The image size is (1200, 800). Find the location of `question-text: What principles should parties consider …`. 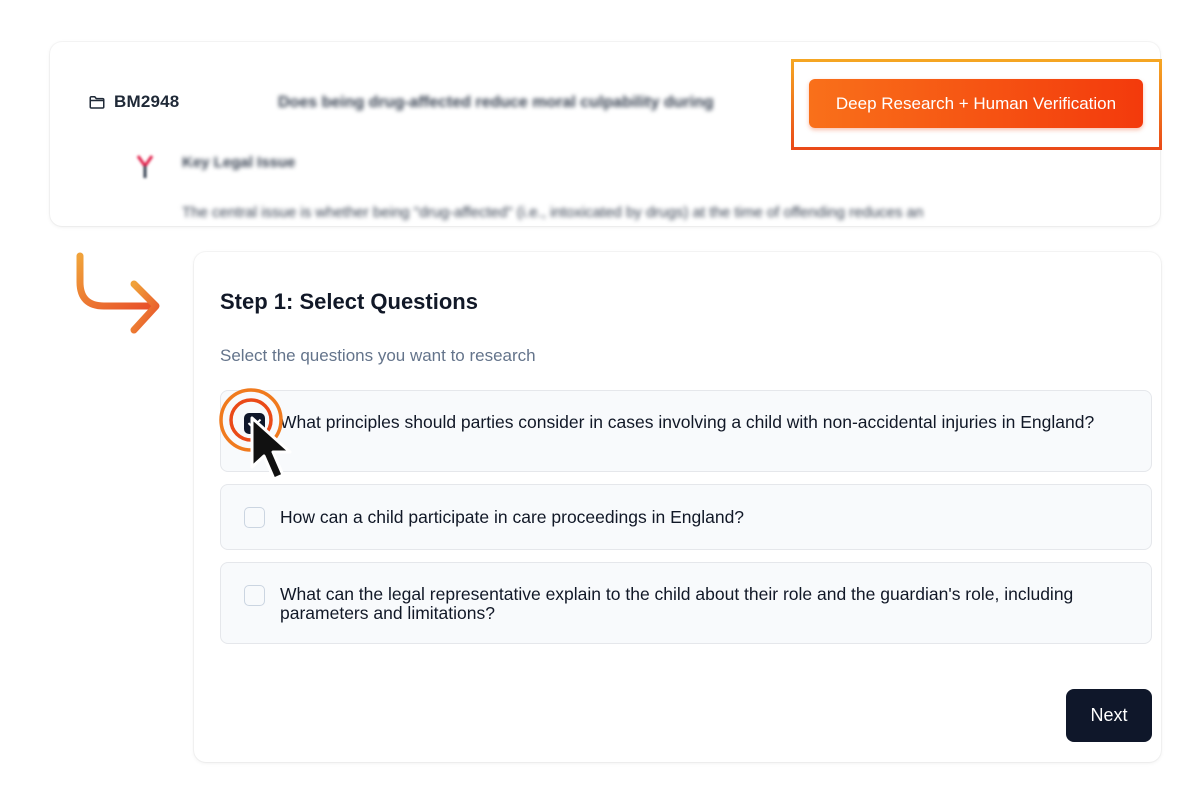

question-text: What principles should parties consider … is located at coordinates (687, 422).